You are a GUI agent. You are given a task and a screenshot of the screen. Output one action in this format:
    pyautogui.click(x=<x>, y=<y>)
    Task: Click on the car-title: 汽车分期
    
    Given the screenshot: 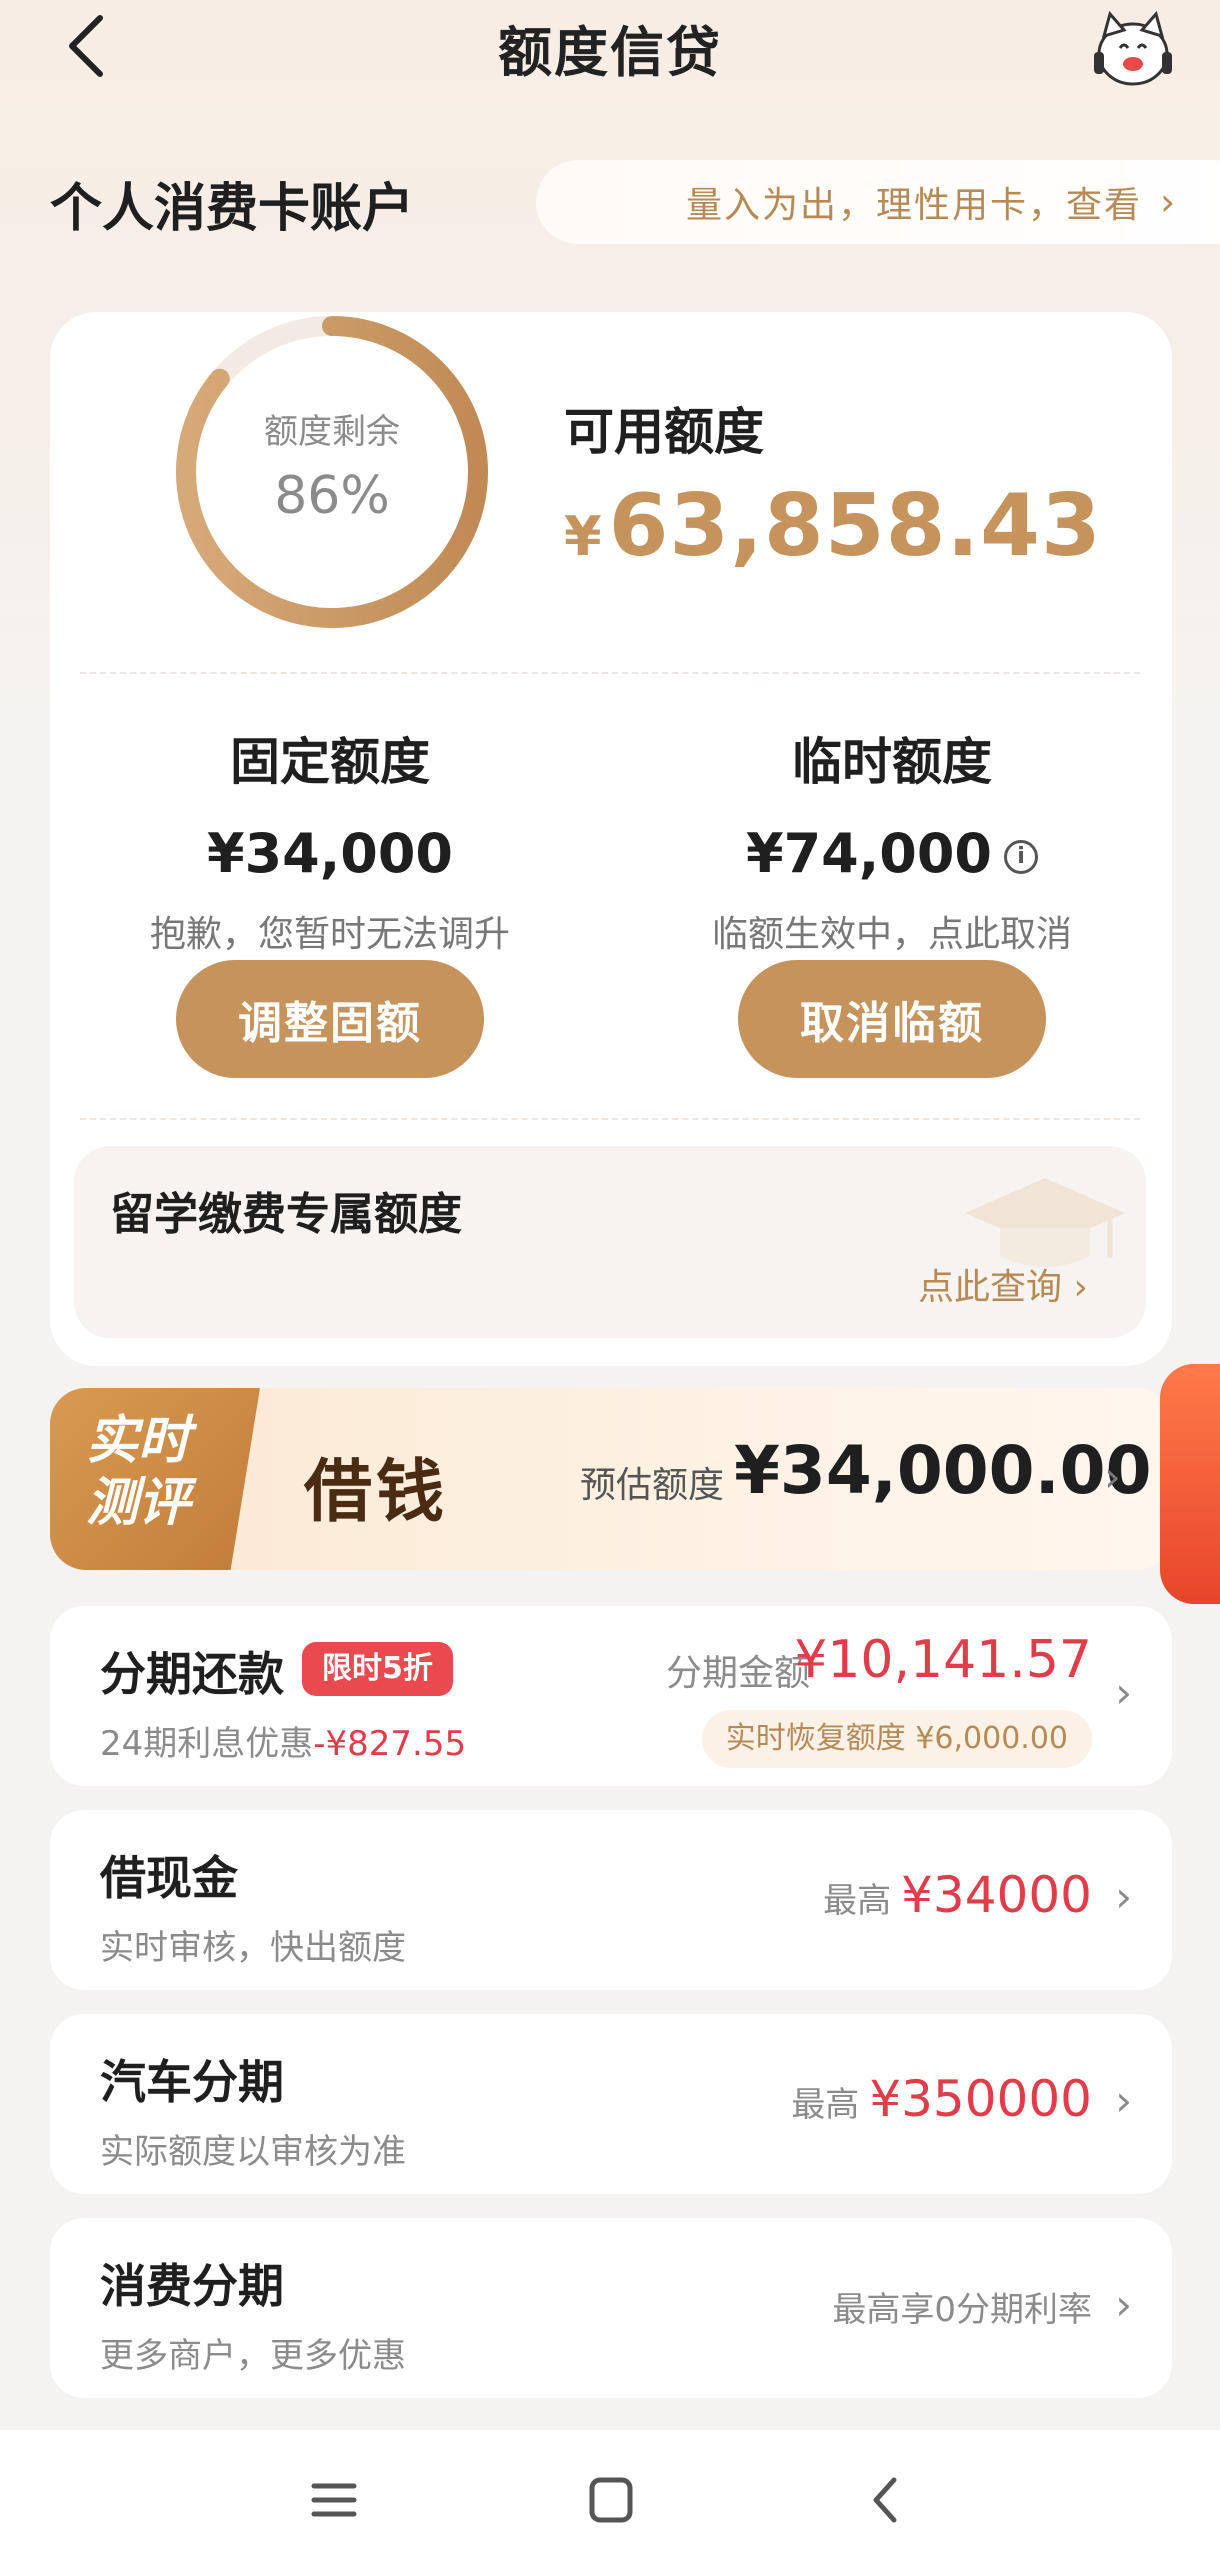 What is the action you would take?
    pyautogui.click(x=192, y=2082)
    